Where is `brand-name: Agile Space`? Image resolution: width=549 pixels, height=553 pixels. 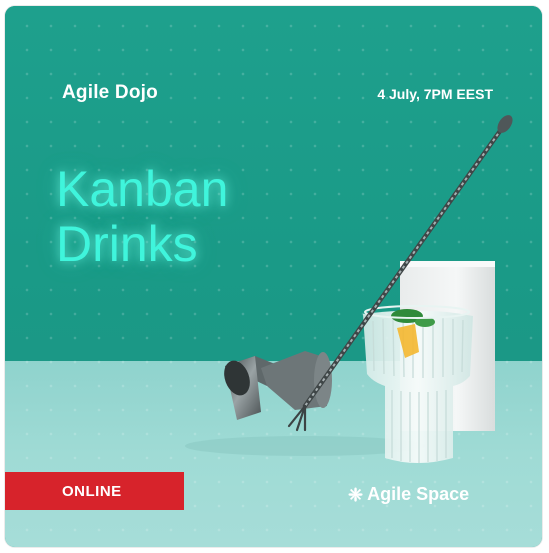 brand-name: Agile Space is located at coordinates (418, 494).